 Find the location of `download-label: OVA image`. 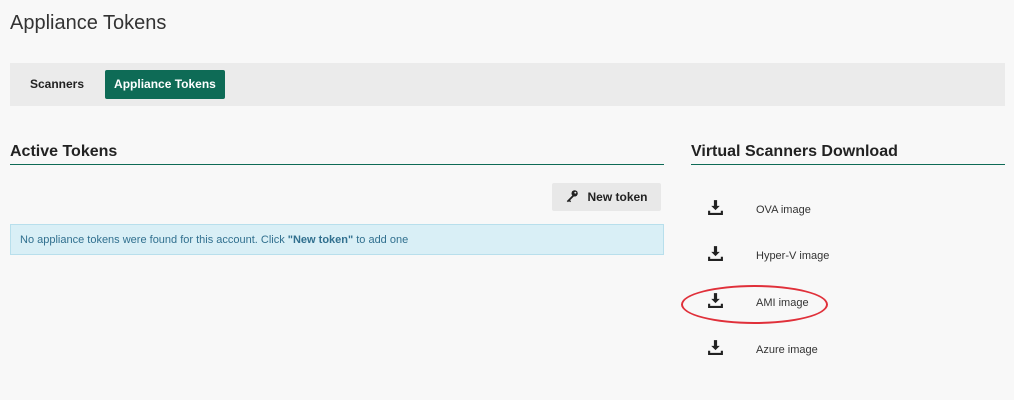

download-label: OVA image is located at coordinates (783, 210).